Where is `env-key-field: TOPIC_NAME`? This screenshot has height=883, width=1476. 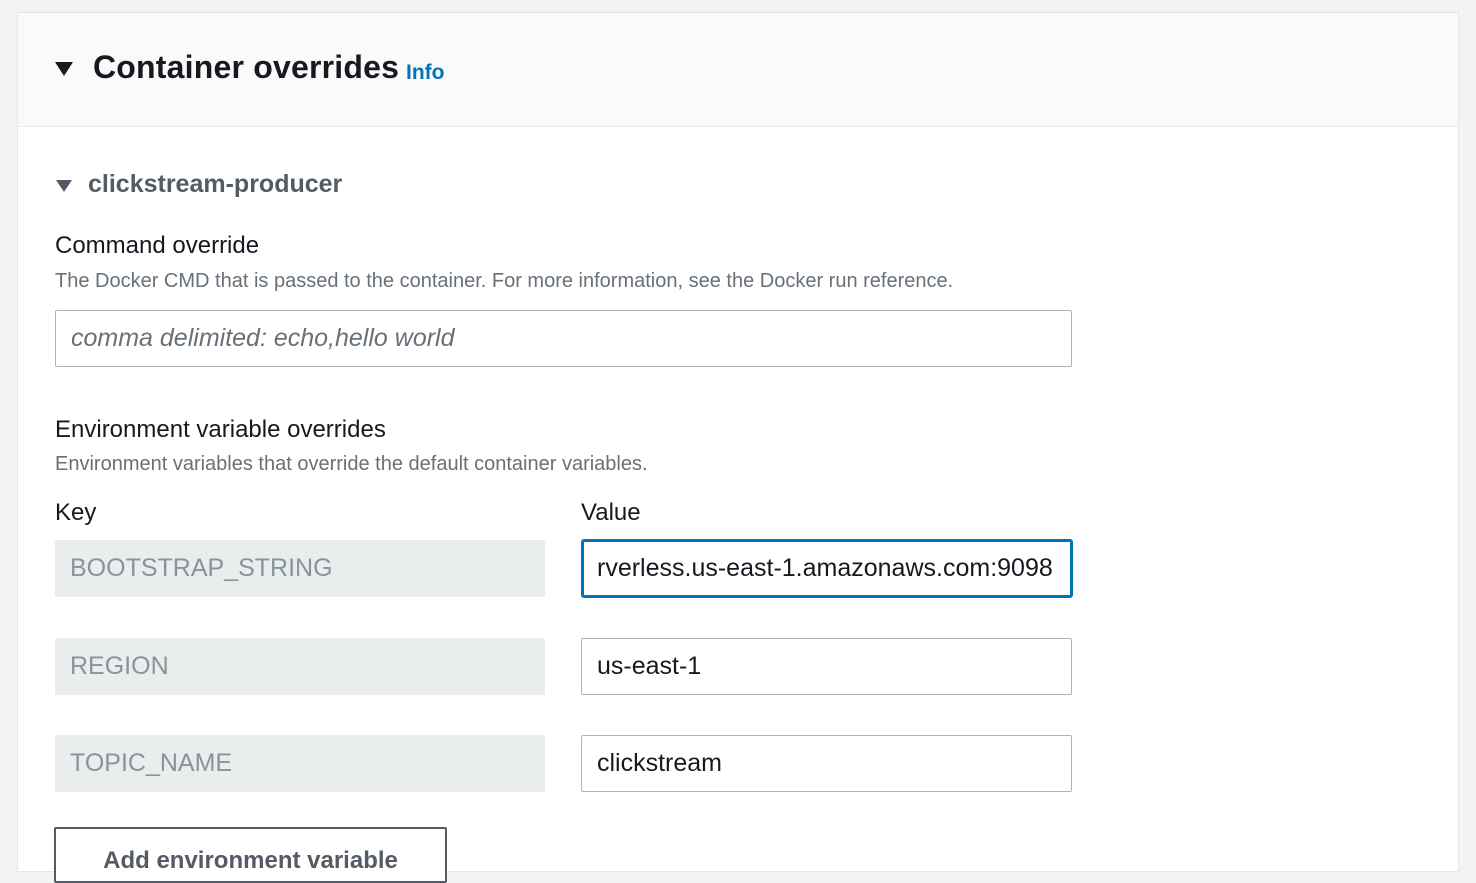 env-key-field: TOPIC_NAME is located at coordinates (300, 763).